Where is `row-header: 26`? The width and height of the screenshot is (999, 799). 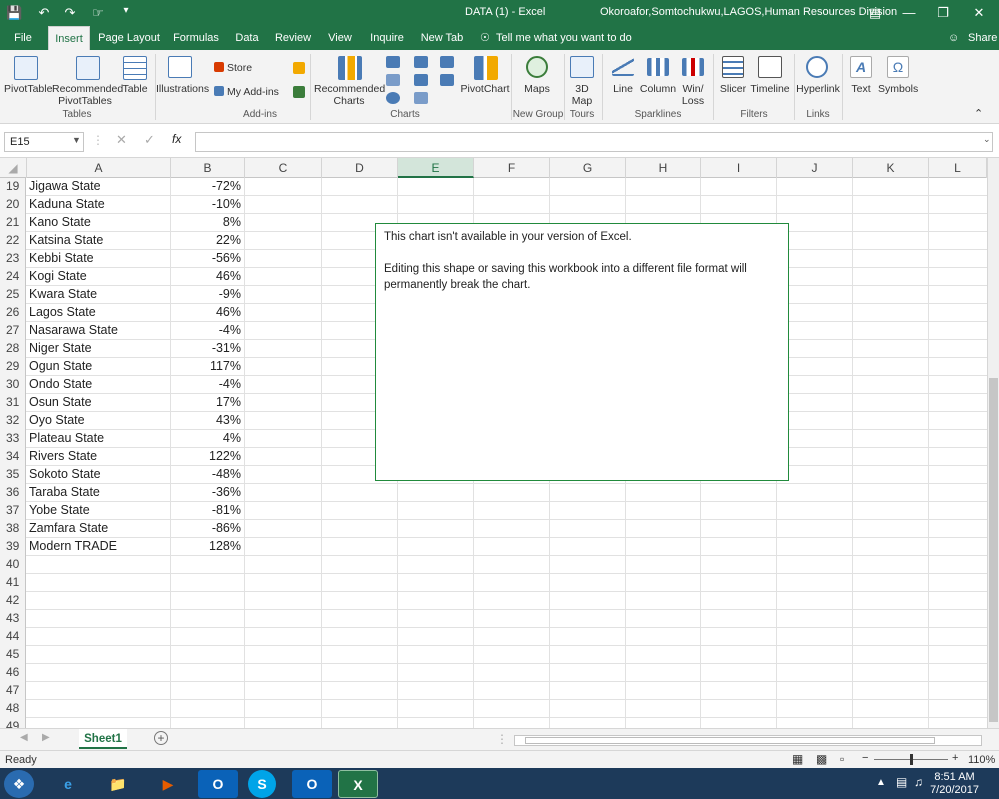 row-header: 26 is located at coordinates (13, 313).